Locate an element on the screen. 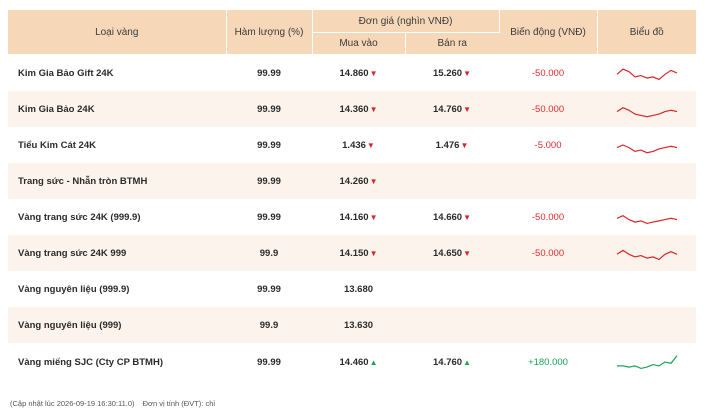 The image size is (720, 415). change-value: +180.000 is located at coordinates (548, 362).